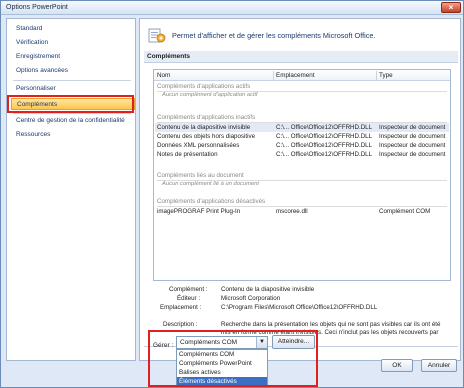 The image size is (464, 388). Describe the element at coordinates (232, 8) in the screenshot. I see `title-bar: Options PowerPoint ×` at that location.